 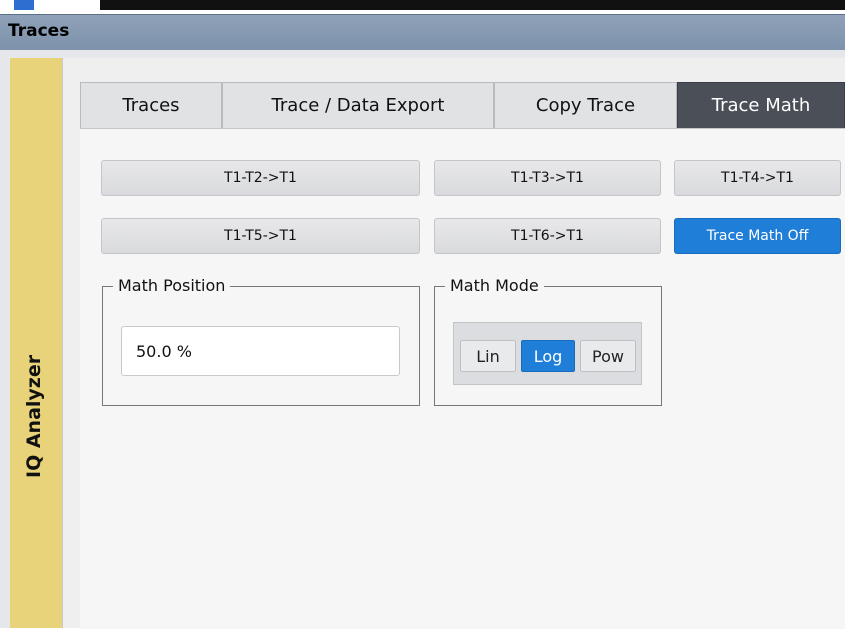 I want to click on mode-pow-button: Pow, so click(x=608, y=356).